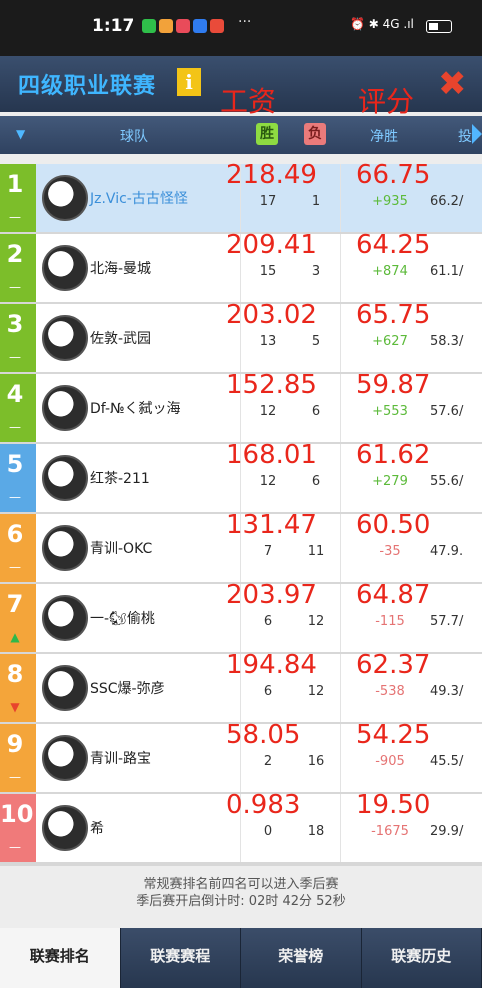 The width and height of the screenshot is (482, 988). What do you see at coordinates (18, 758) in the screenshot?
I see `rank-badge: 9—` at bounding box center [18, 758].